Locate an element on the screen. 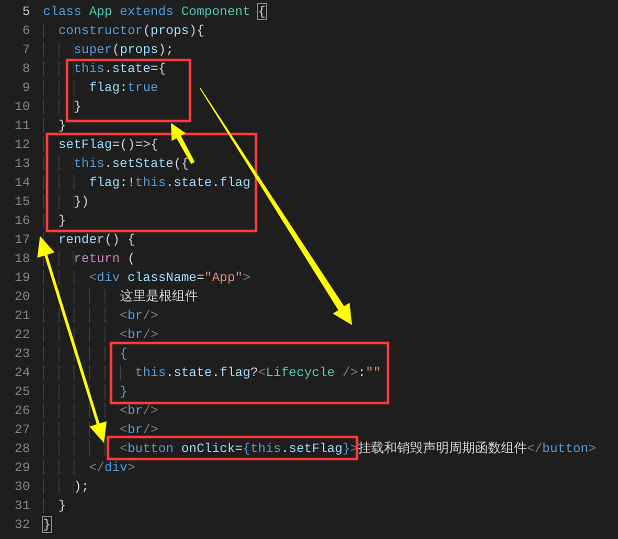 The height and width of the screenshot is (539, 618). line-number: 27 is located at coordinates (22, 430).